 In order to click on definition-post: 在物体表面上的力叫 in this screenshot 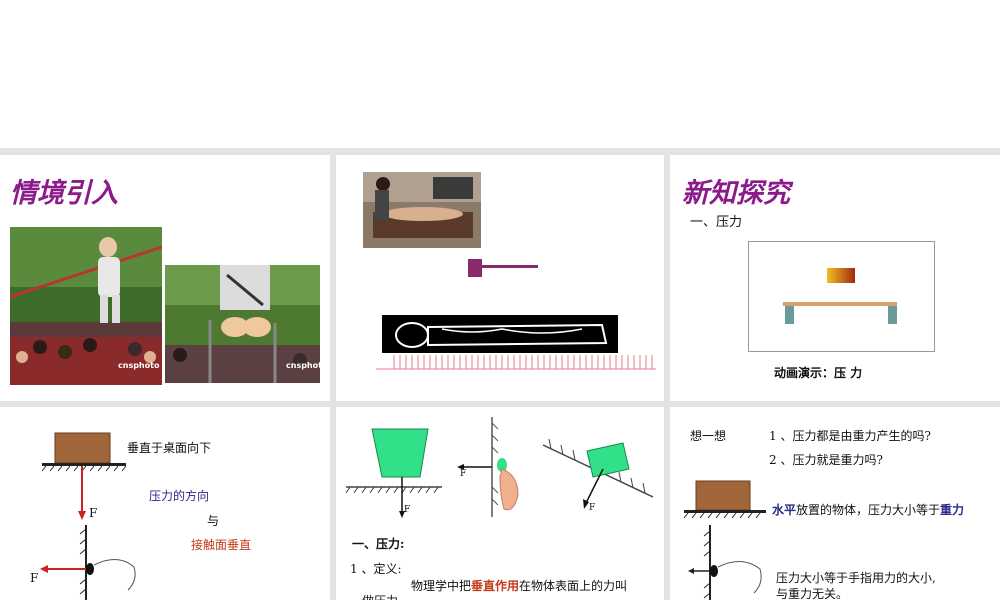, I will do `click(573, 586)`.